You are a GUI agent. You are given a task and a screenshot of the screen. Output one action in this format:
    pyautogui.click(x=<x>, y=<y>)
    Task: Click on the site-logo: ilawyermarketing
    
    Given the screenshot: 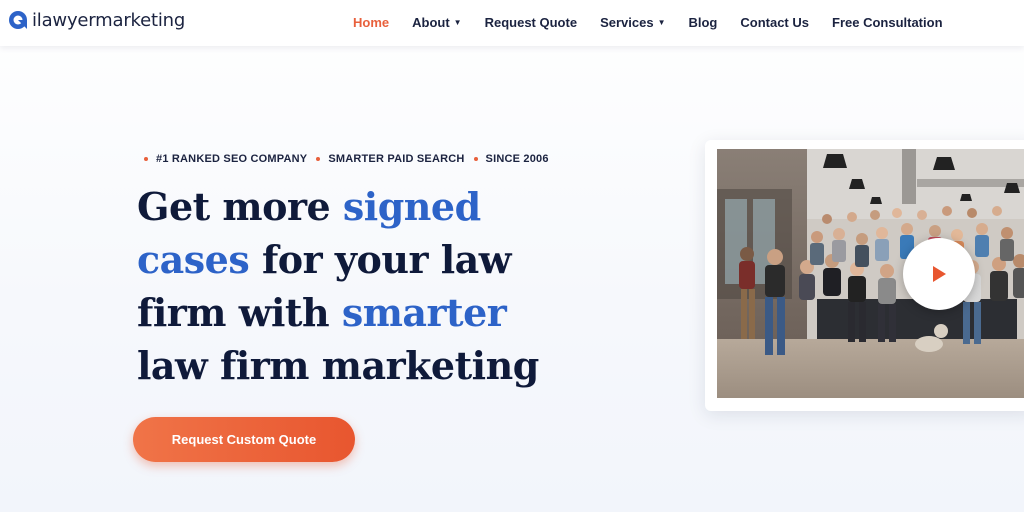 What is the action you would take?
    pyautogui.click(x=96, y=20)
    